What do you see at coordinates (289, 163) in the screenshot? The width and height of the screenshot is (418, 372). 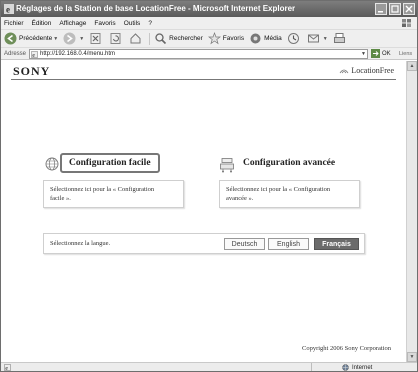 I see `advanced-config-title: Configuration avancée` at bounding box center [289, 163].